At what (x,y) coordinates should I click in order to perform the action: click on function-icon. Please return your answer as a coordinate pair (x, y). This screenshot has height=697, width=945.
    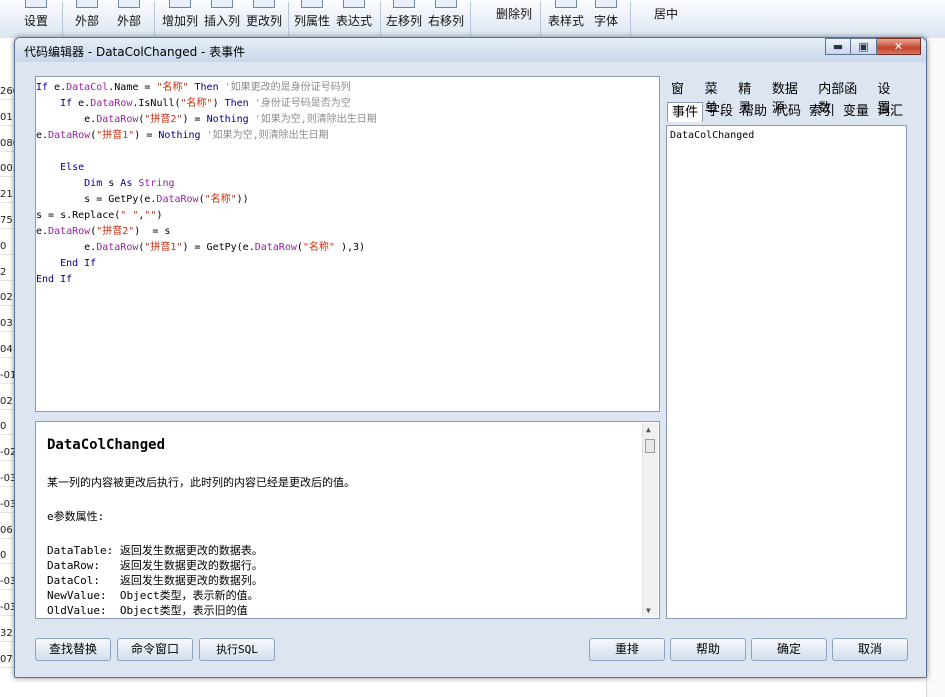
    Looking at the image, I should click on (354, 4).